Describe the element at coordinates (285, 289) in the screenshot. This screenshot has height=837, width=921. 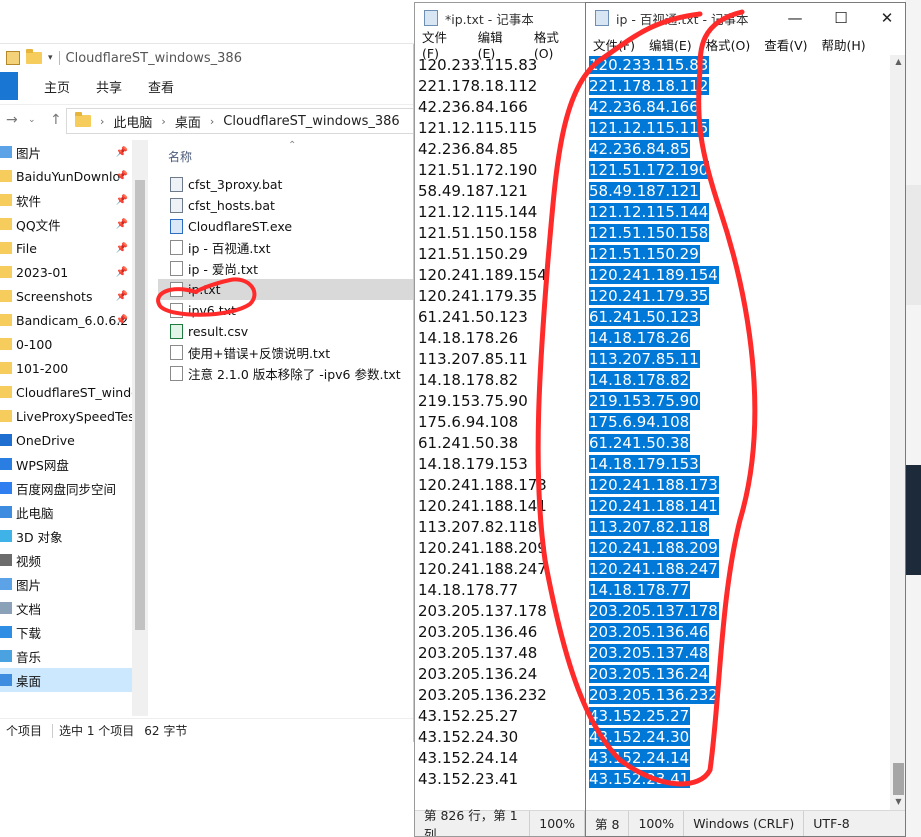
I see `file-item: ip.txt` at that location.